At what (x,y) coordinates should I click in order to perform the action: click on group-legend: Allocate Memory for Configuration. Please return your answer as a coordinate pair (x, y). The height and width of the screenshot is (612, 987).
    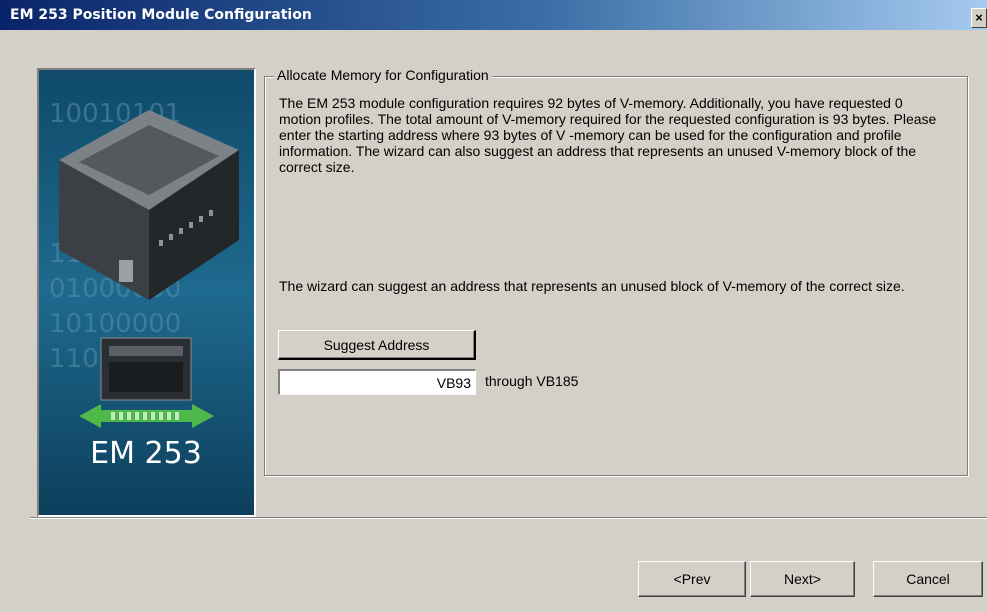
    Looking at the image, I should click on (383, 75).